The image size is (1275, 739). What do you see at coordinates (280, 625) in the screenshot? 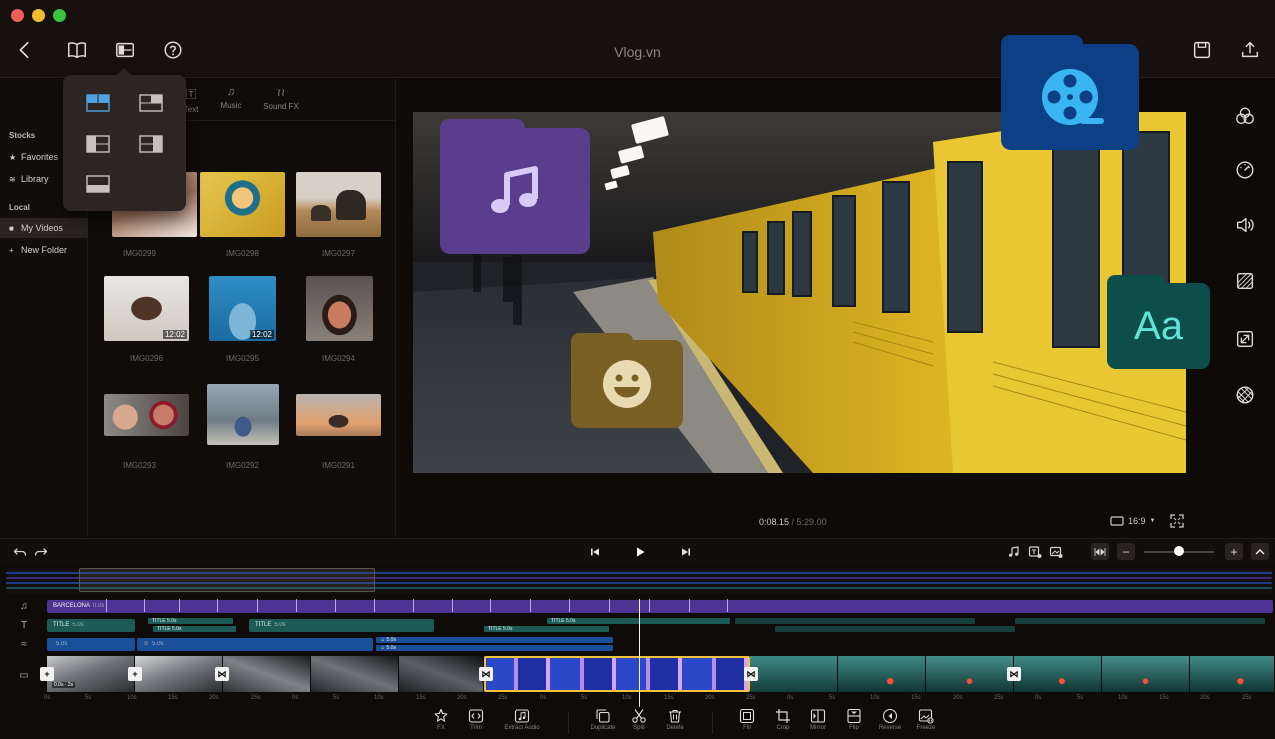
I see `text-clip-meta: 5.0s` at bounding box center [280, 625].